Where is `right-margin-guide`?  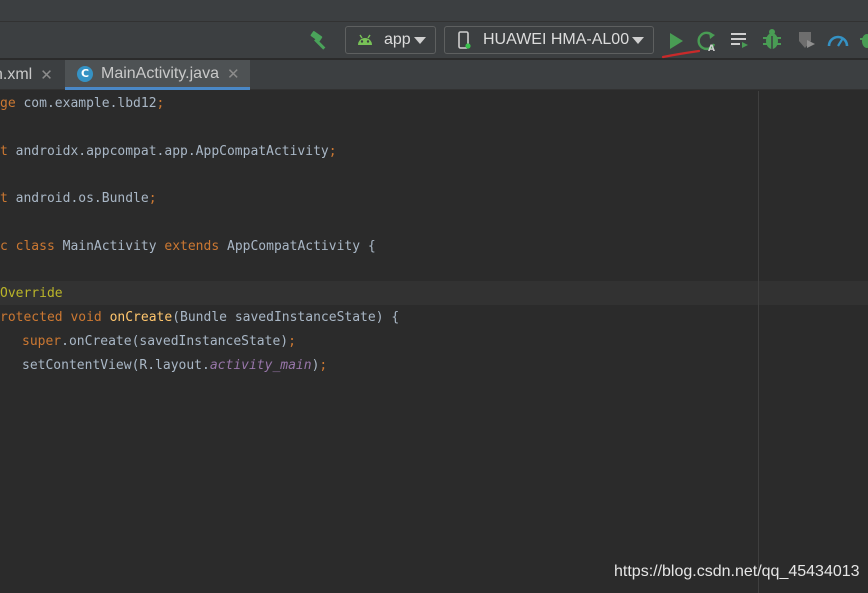
right-margin-guide is located at coordinates (758, 342).